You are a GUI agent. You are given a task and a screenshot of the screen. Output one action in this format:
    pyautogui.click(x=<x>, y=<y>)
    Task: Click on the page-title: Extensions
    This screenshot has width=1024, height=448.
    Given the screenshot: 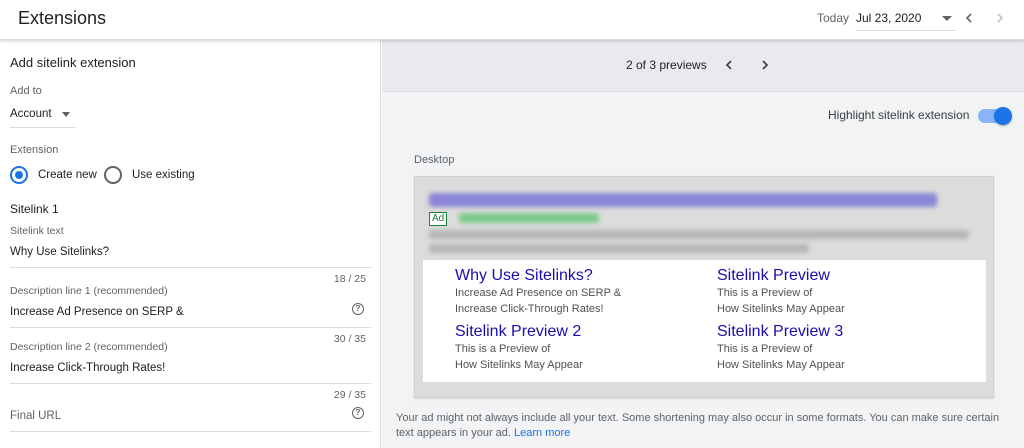 What is the action you would take?
    pyautogui.click(x=62, y=18)
    